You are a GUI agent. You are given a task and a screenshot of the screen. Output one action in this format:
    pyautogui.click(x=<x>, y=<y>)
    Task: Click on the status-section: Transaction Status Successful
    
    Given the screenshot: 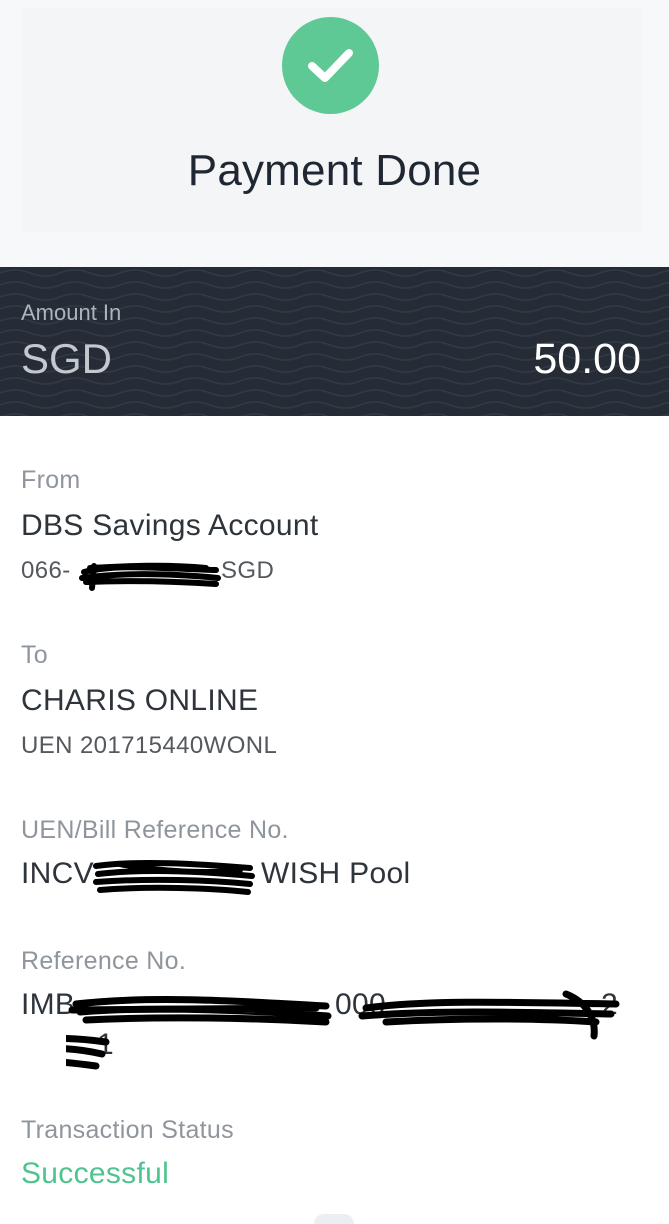 What is the action you would take?
    pyautogui.click(x=331, y=1153)
    